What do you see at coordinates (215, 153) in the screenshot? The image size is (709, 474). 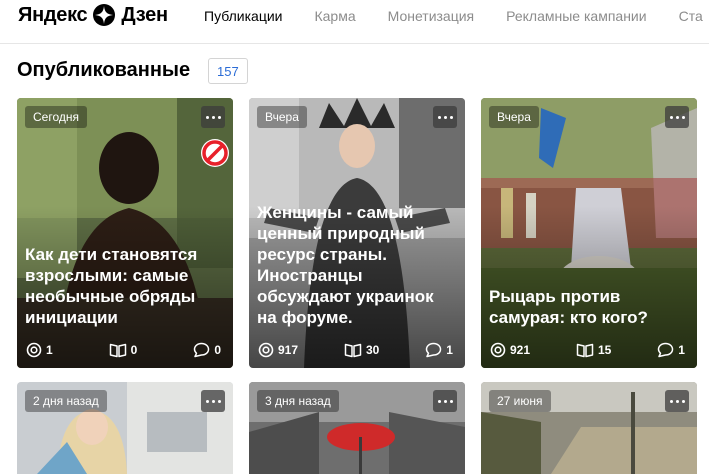 I see `blocked-icon` at bounding box center [215, 153].